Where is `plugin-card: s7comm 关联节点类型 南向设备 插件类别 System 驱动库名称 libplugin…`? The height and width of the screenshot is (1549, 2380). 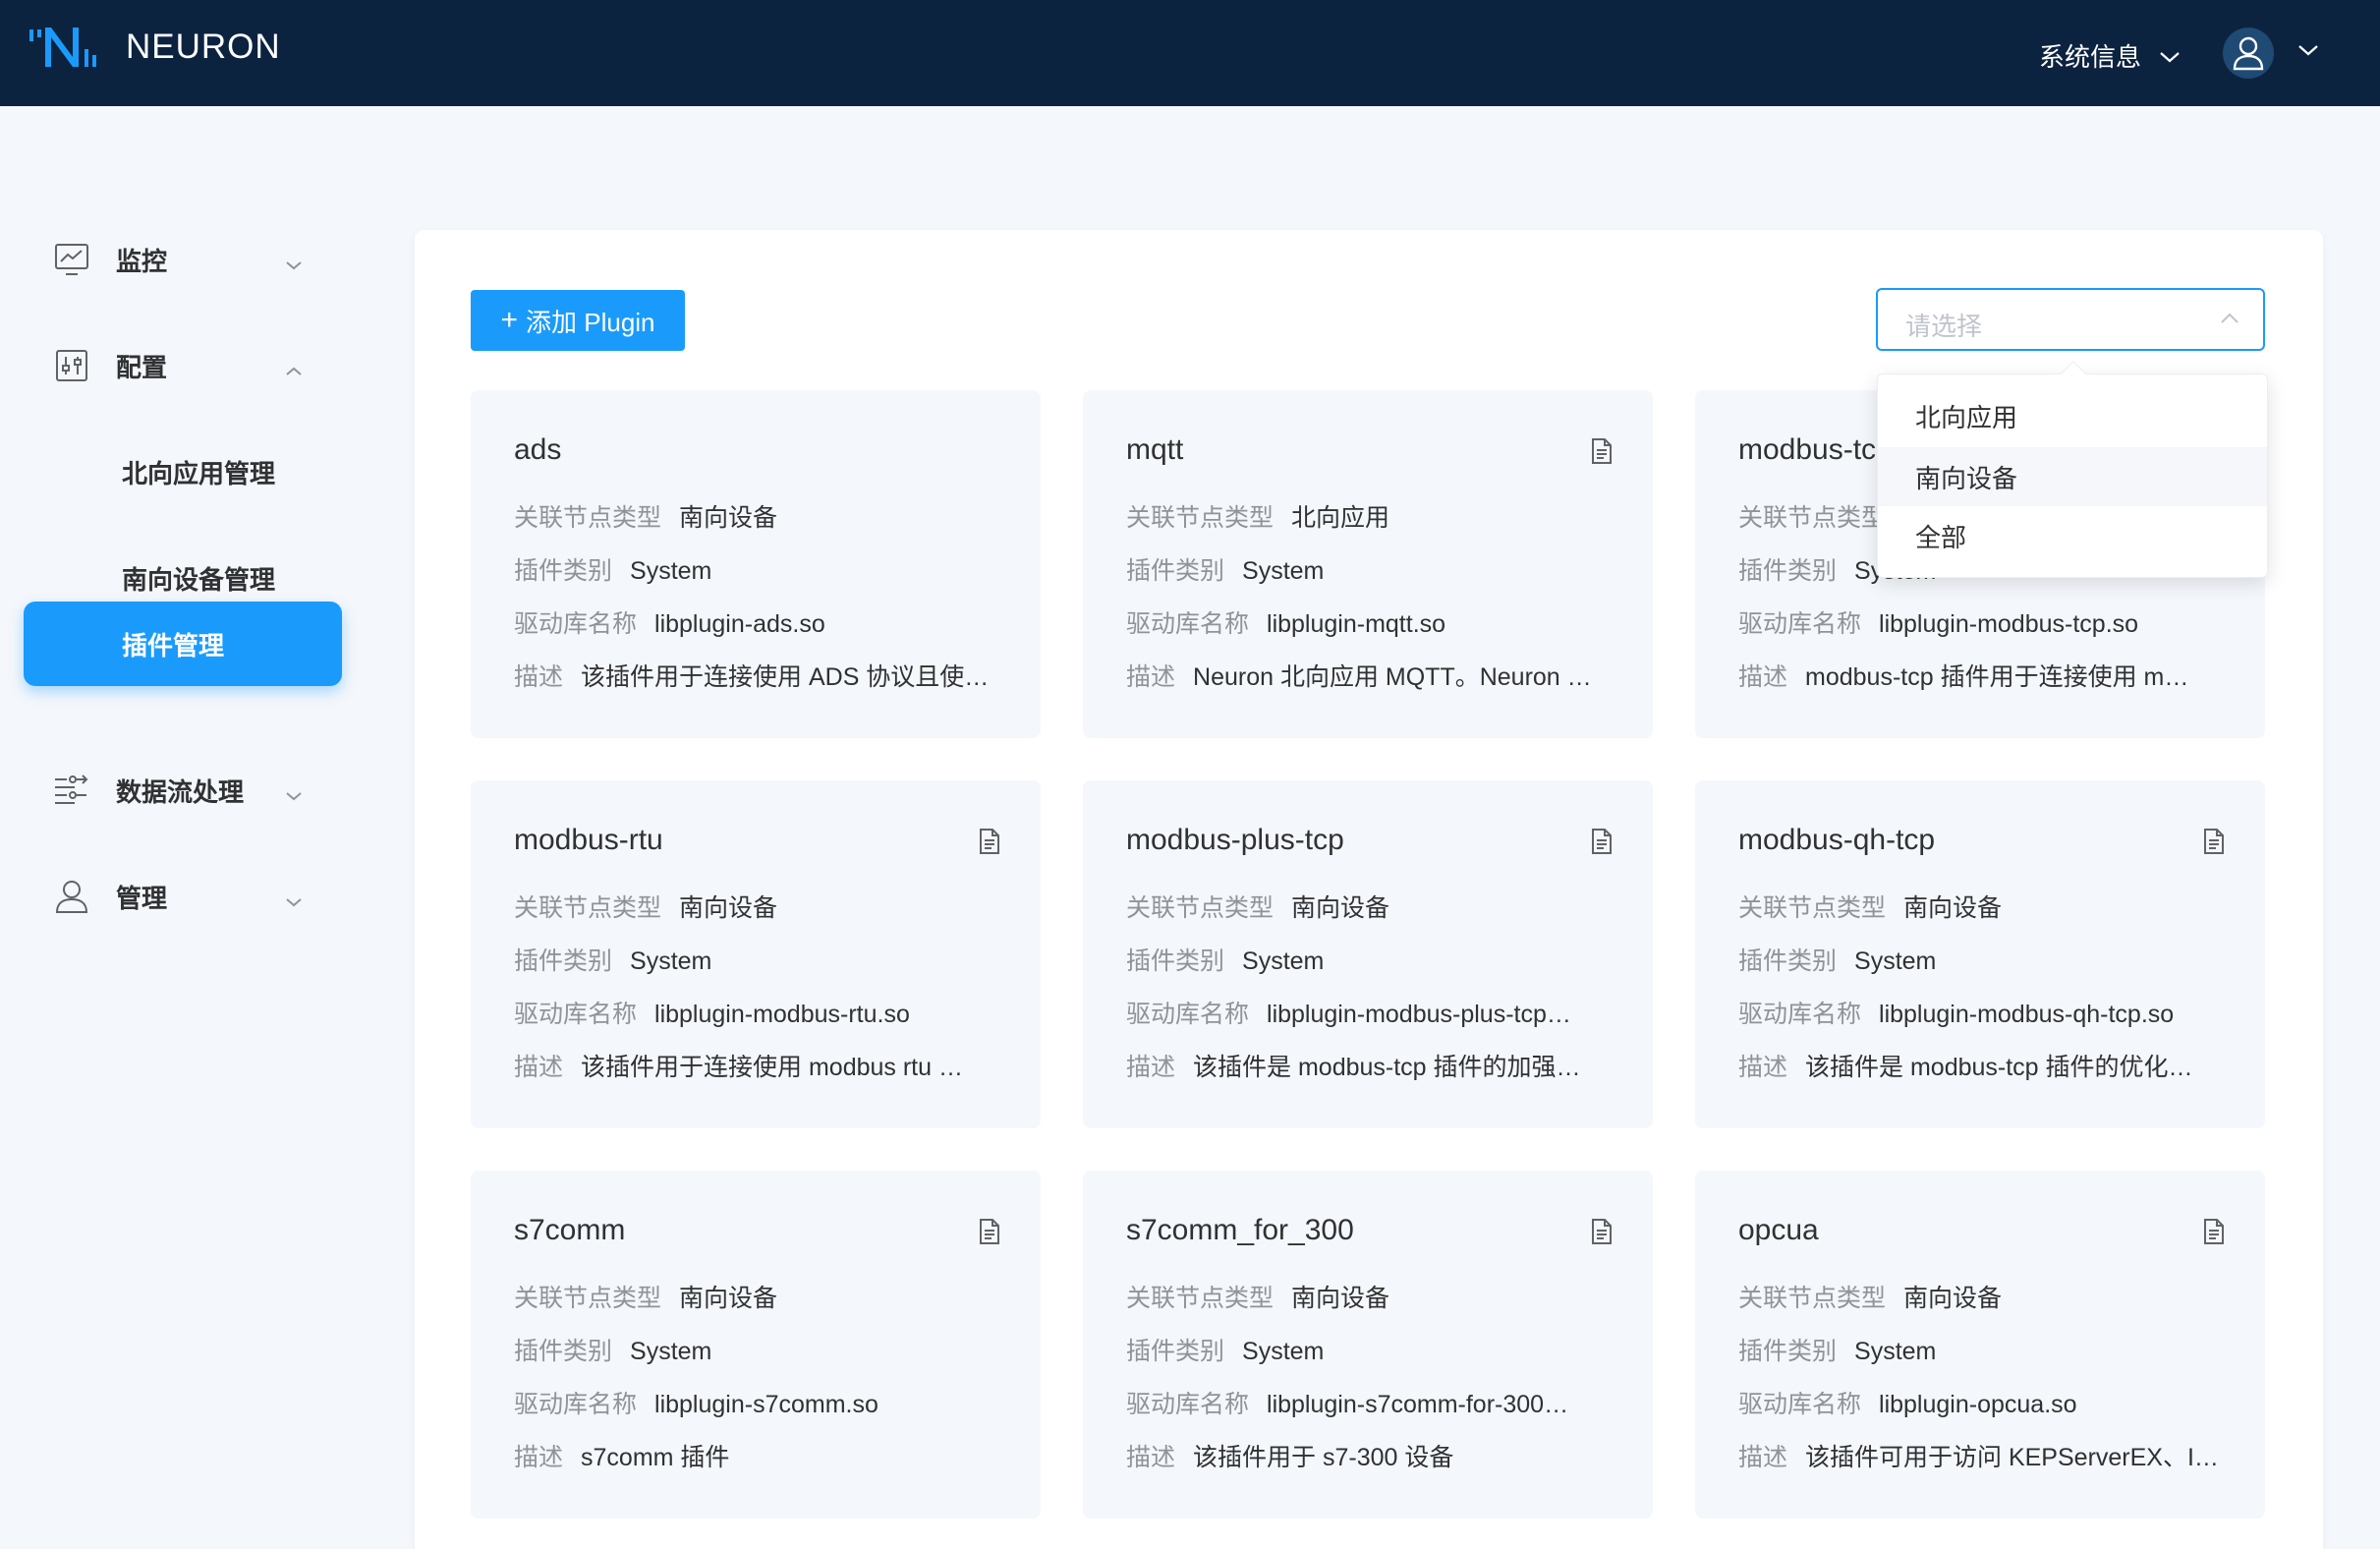 plugin-card: s7comm 关联节点类型 南向设备 插件类别 System 驱动库名称 libplugin… is located at coordinates (756, 1345).